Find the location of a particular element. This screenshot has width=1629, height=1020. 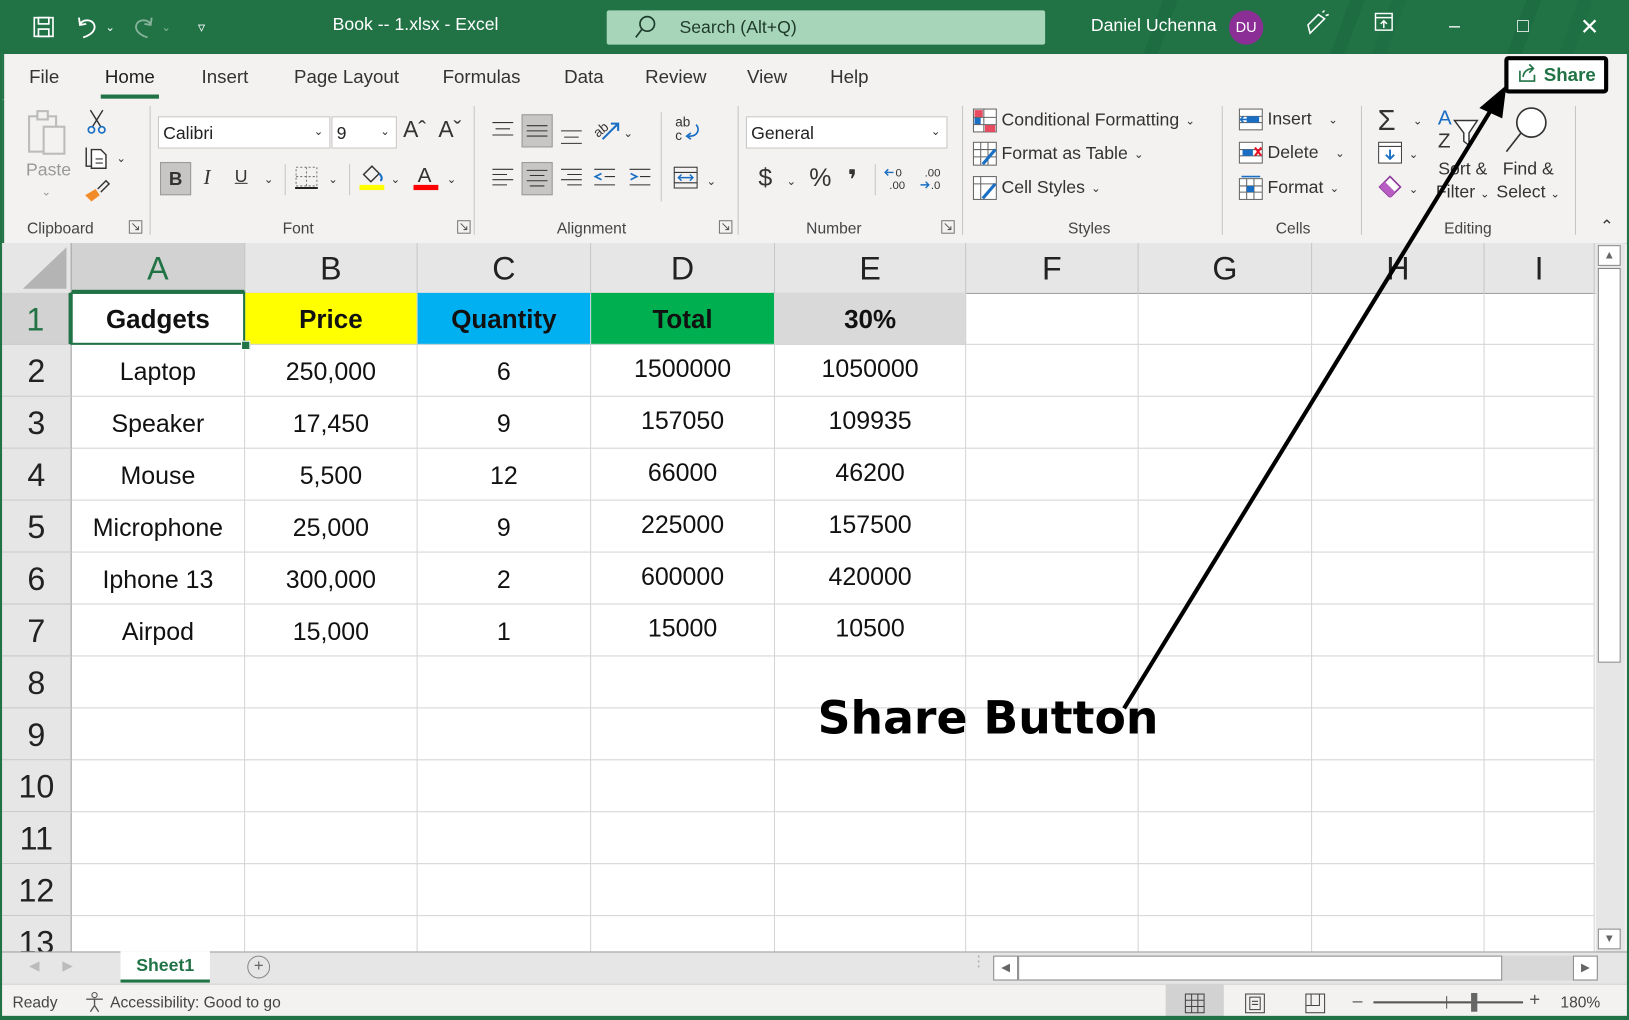

clear-icon is located at coordinates (1391, 186).